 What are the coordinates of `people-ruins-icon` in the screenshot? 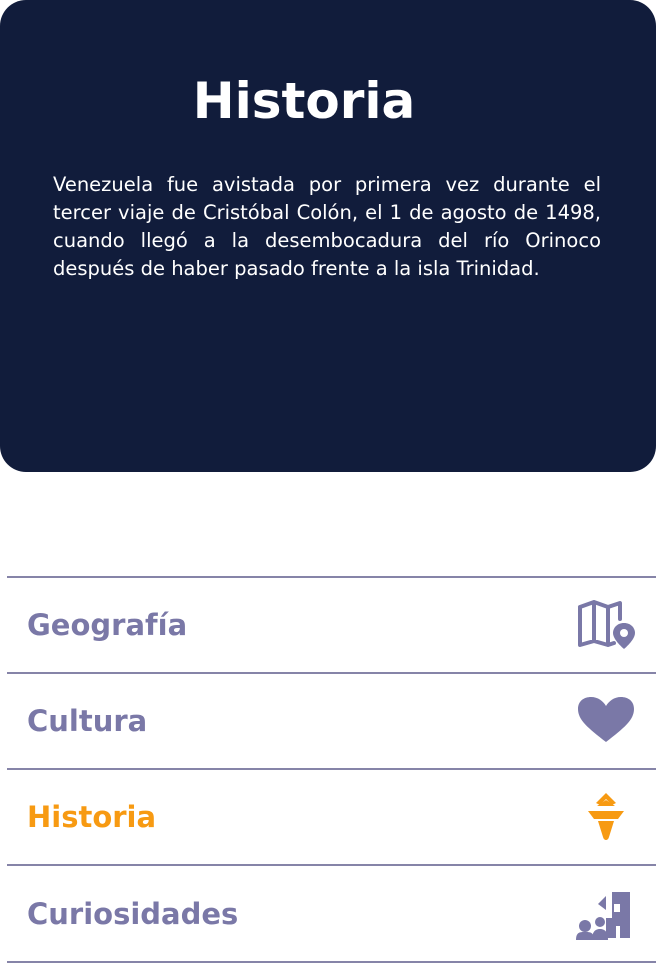 It's located at (606, 914).